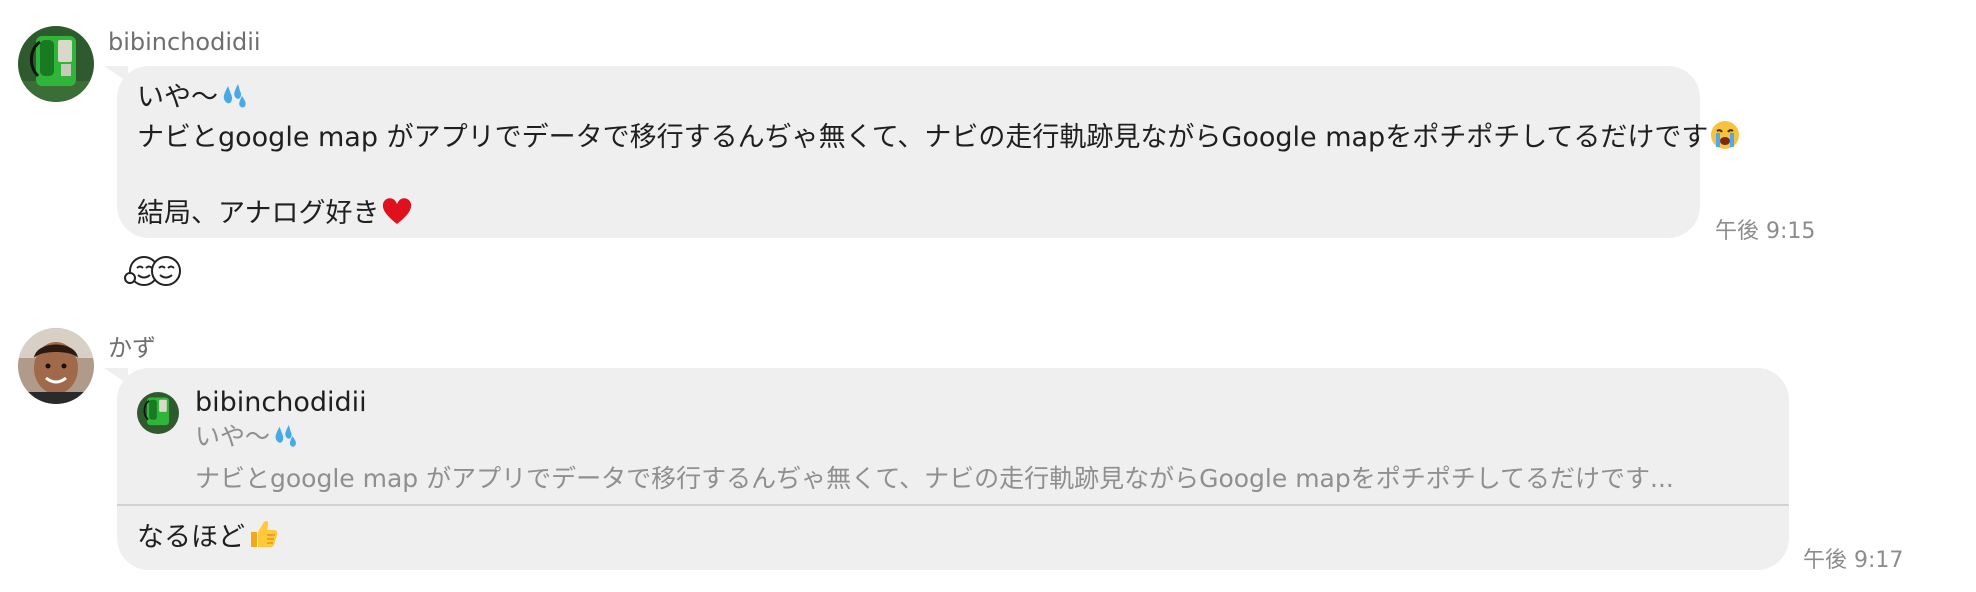 Image resolution: width=1976 pixels, height=592 pixels. I want to click on quoted-avatar, so click(158, 413).